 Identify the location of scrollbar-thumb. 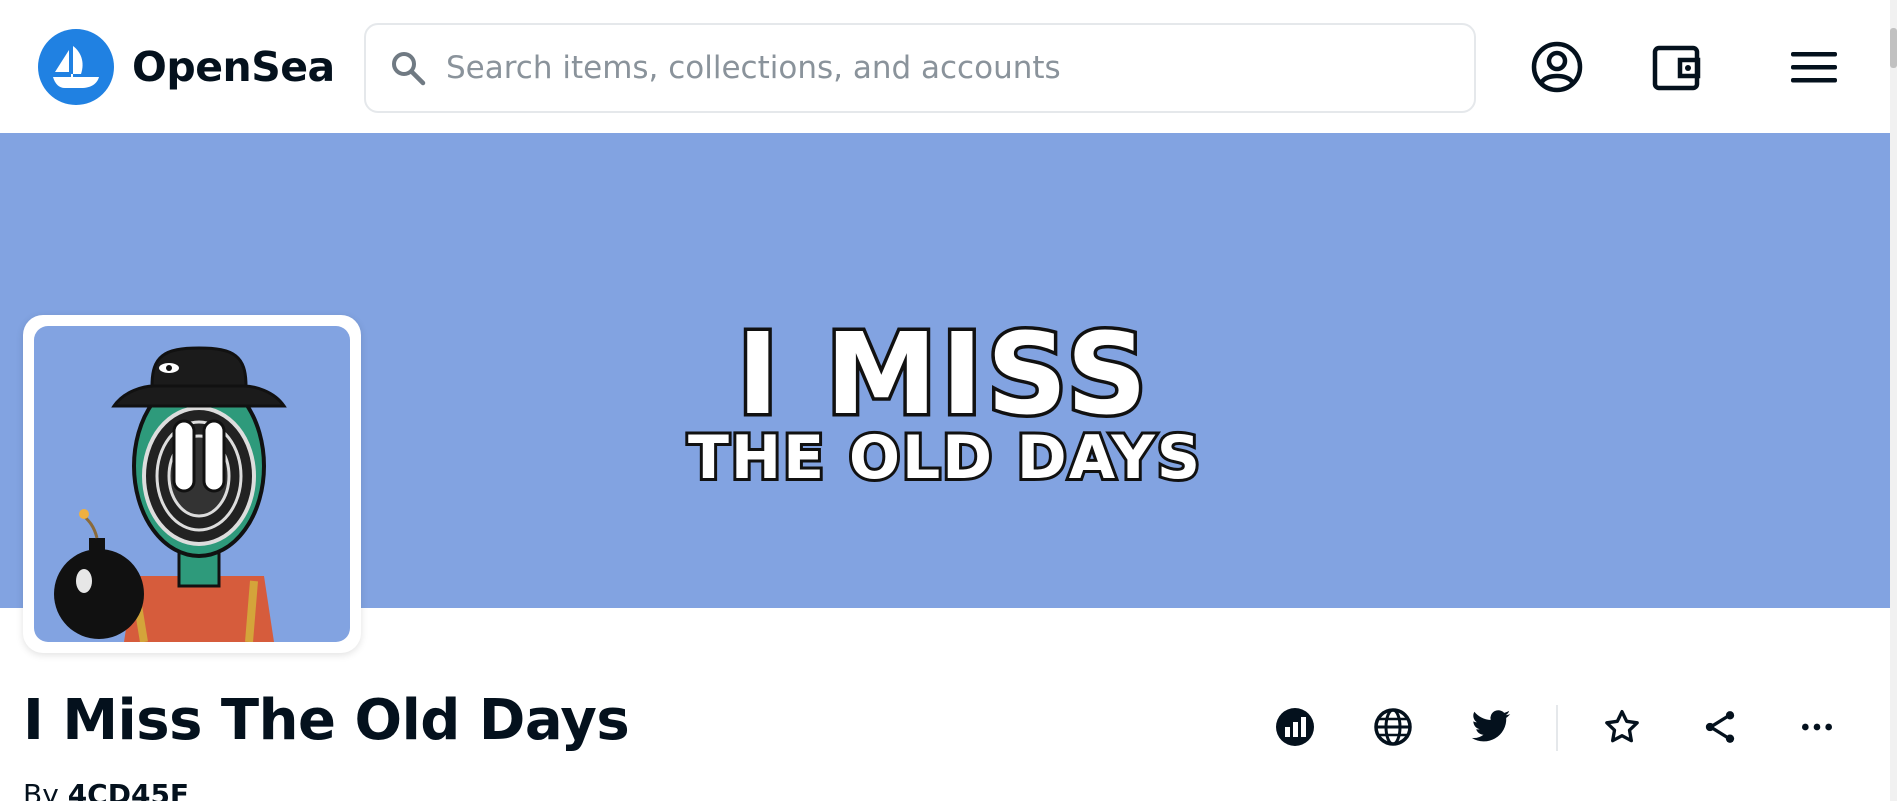
(1893, 48).